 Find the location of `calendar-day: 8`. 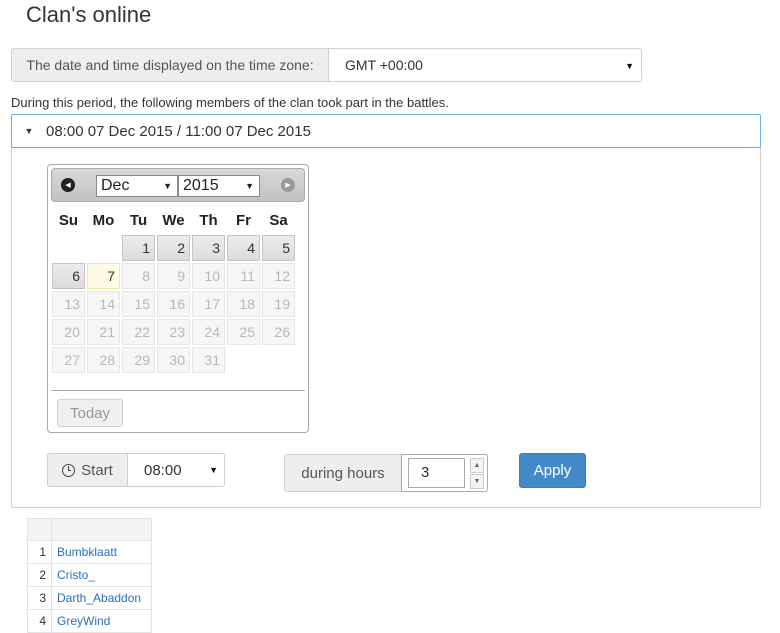

calendar-day: 8 is located at coordinates (138, 276).